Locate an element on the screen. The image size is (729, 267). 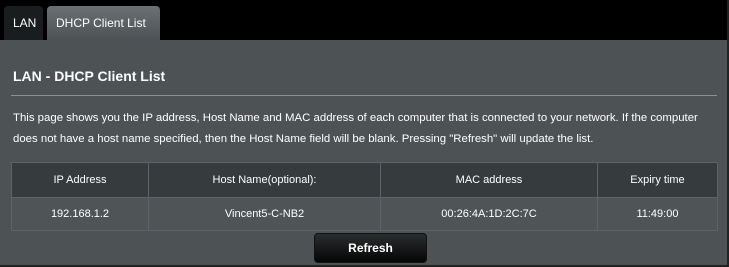
tab-bar: LAN DHCP Client List is located at coordinates (363, 20).